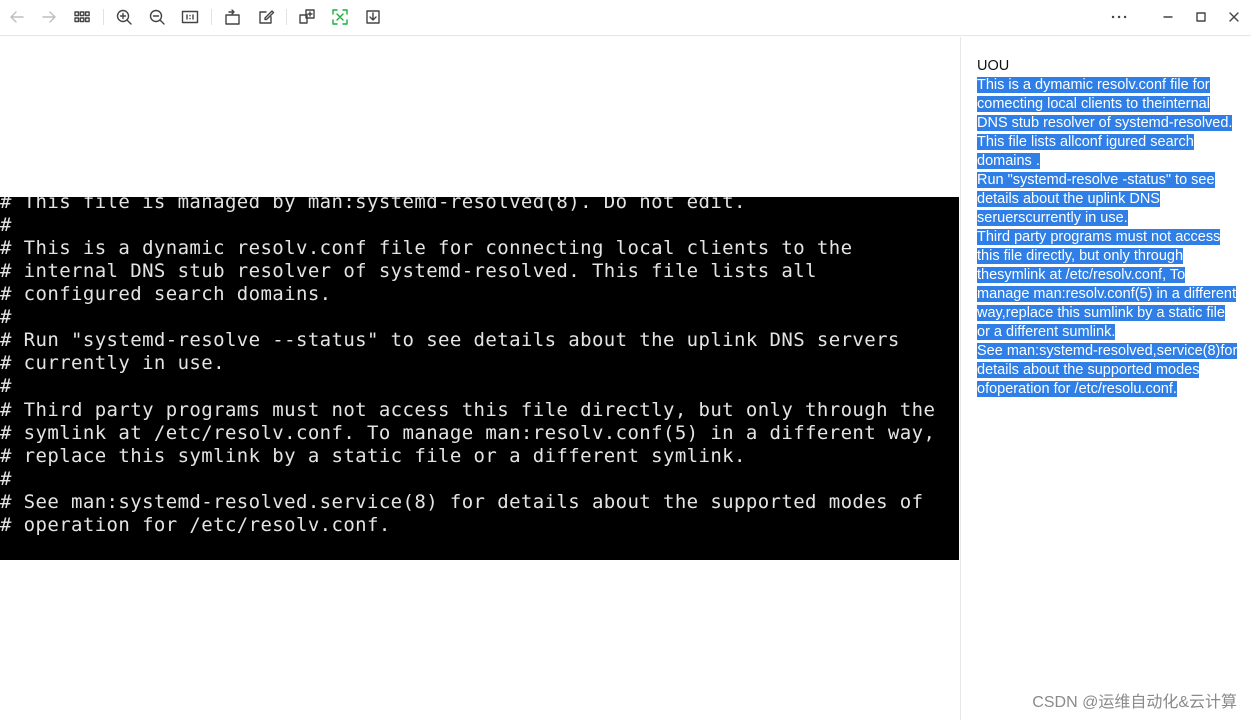 The height and width of the screenshot is (720, 1251). I want to click on ocr-title: UOU, so click(993, 66).